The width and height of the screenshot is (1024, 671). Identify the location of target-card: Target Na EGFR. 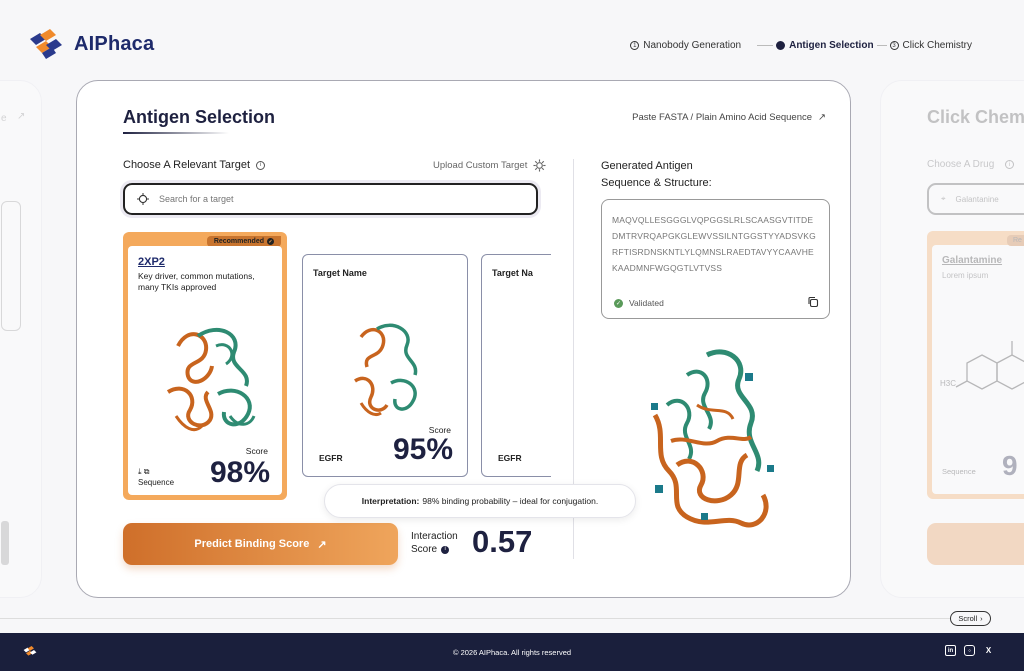
(516, 365).